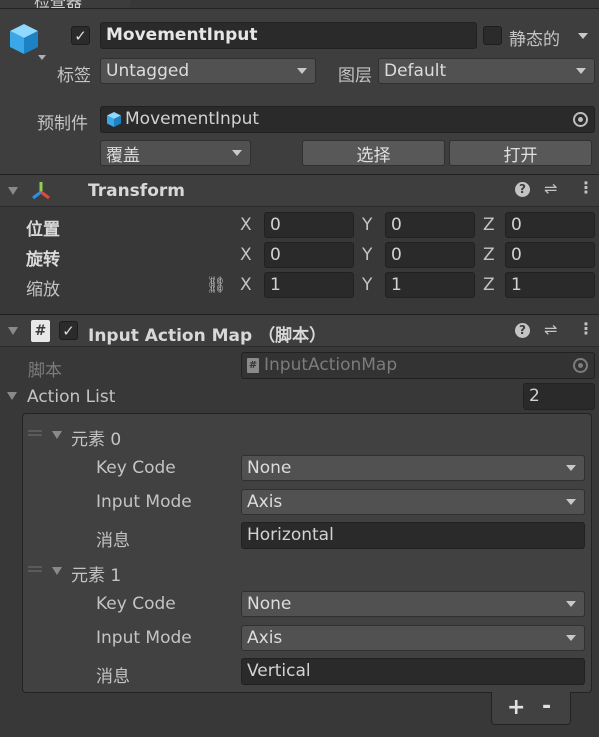  Describe the element at coordinates (175, 153) in the screenshot. I see `overrides-dropdown: 覆盖` at that location.